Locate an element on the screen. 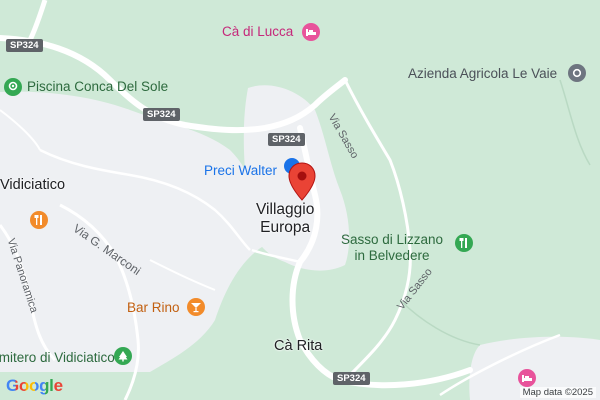 The height and width of the screenshot is (400, 600). poi-sasso-label: Sasso di Lizzano in Belvedere is located at coordinates (392, 247).